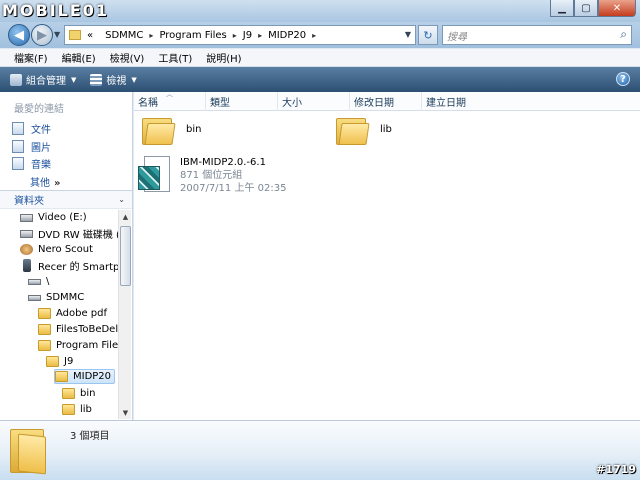  Describe the element at coordinates (457, 37) in the screenshot. I see `search-placeholder: 搜尋` at that location.